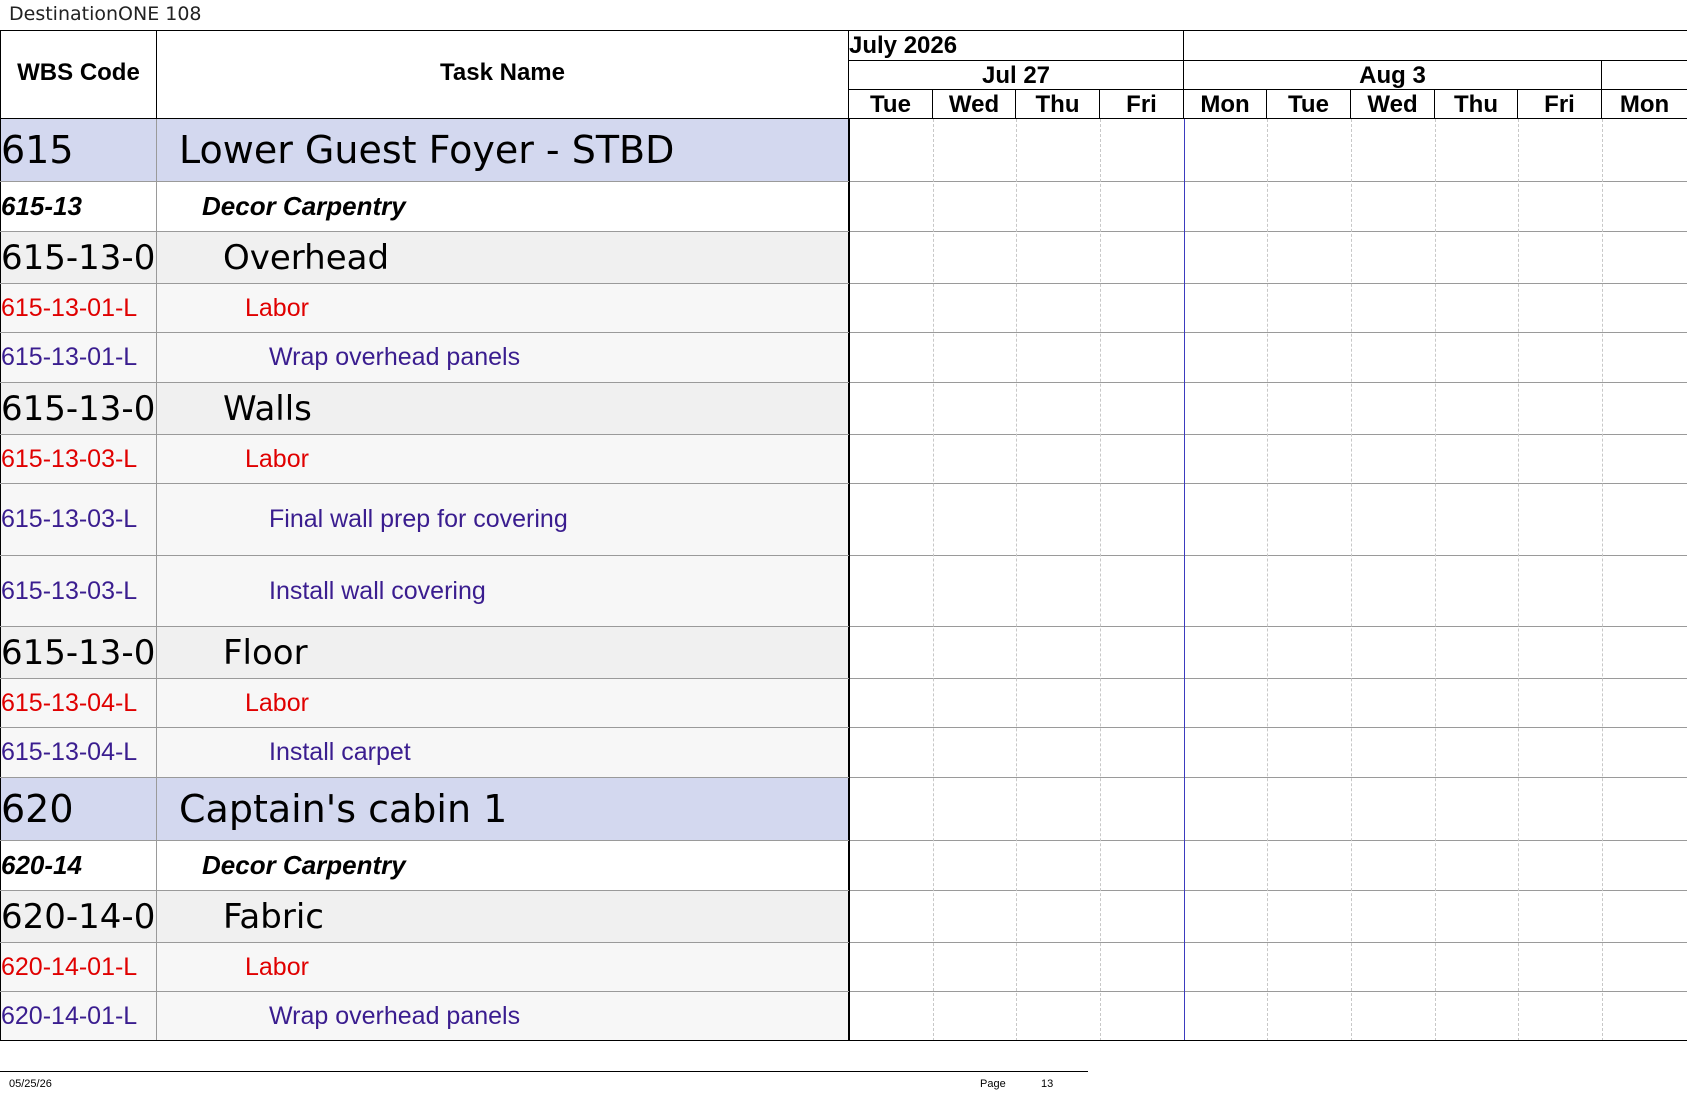 The image size is (1687, 1097). I want to click on table-row: 615-13-01-L Labor, so click(843, 308).